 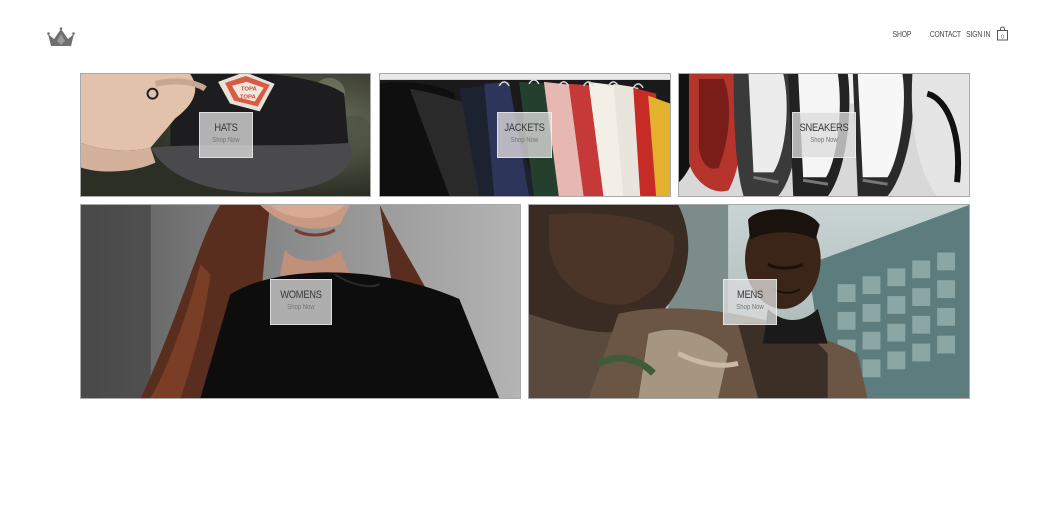 I want to click on category-title: JACKETS, so click(x=524, y=128).